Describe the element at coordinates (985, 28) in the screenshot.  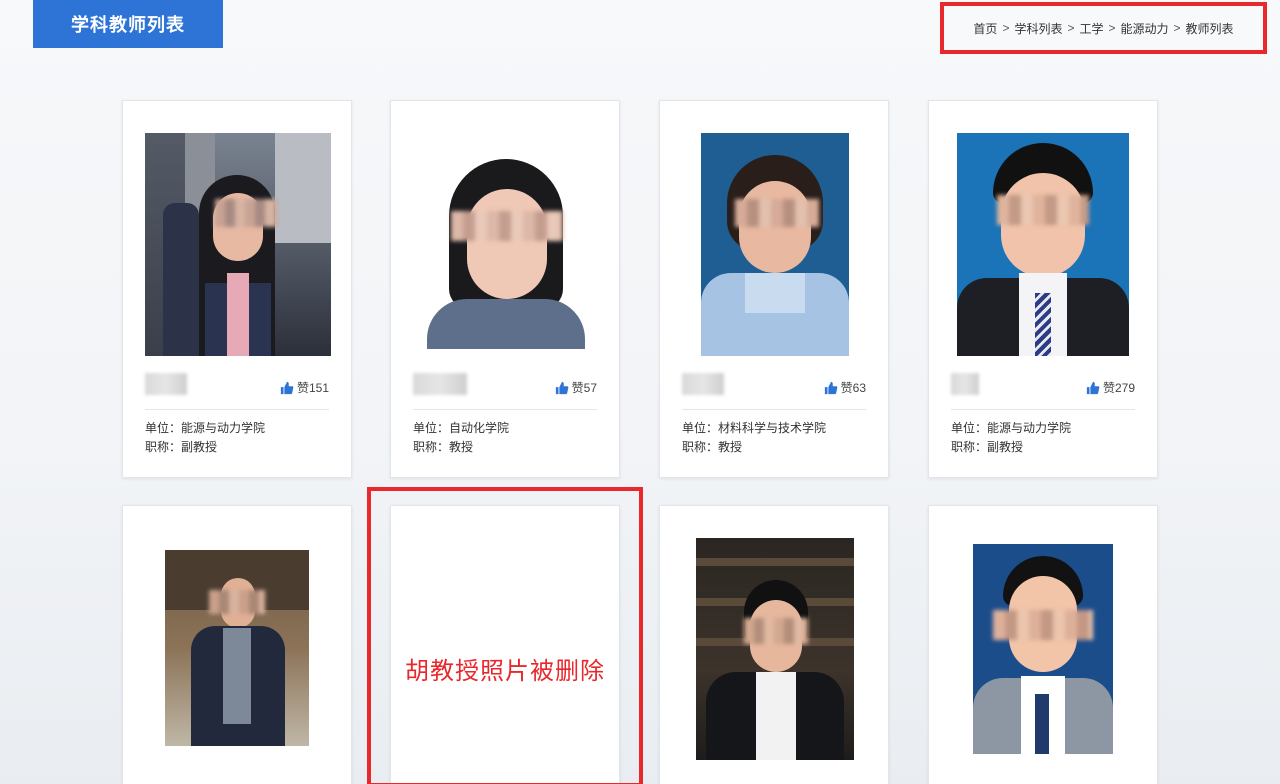
I see `breadcrumb-home: 首页` at that location.